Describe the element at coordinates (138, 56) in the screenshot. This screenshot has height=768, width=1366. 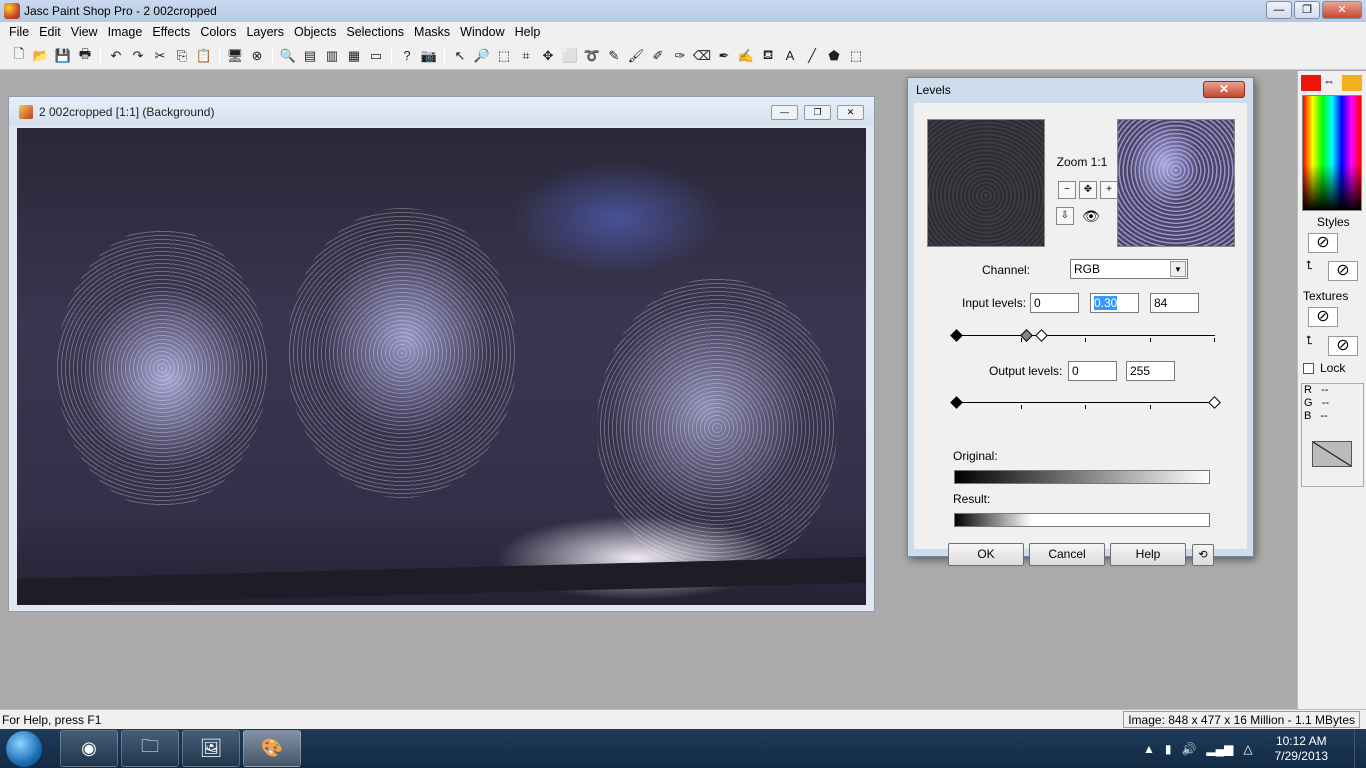
I see `redo-icon: ↷` at that location.